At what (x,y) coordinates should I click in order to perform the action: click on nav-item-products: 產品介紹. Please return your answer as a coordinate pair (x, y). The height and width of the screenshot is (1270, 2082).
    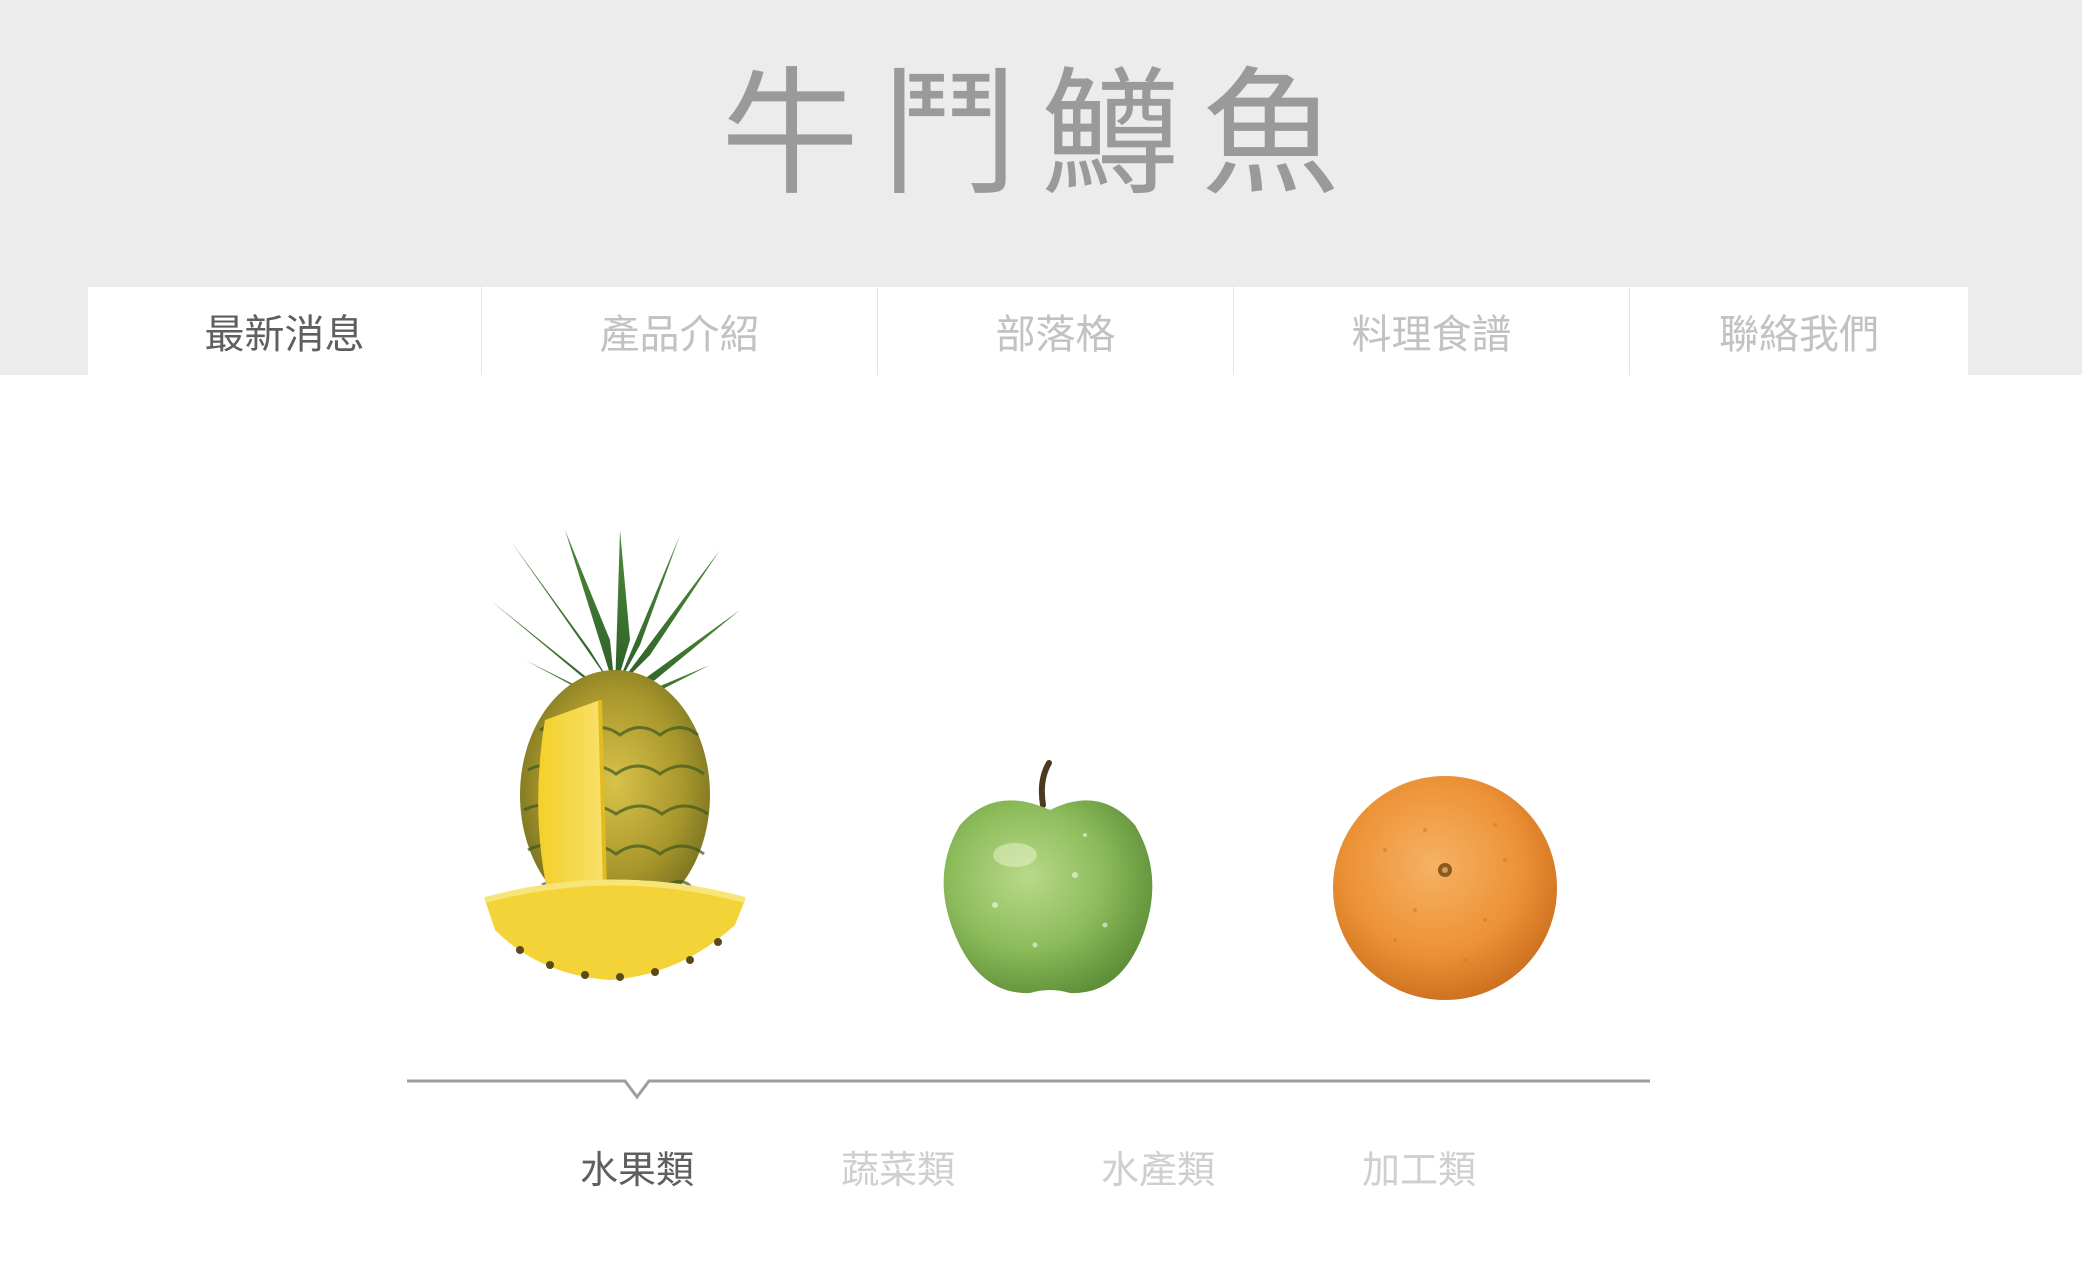
    Looking at the image, I should click on (680, 331).